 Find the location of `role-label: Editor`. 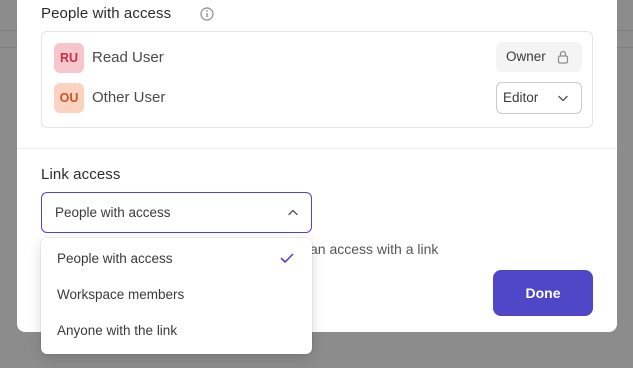

role-label: Editor is located at coordinates (521, 97).